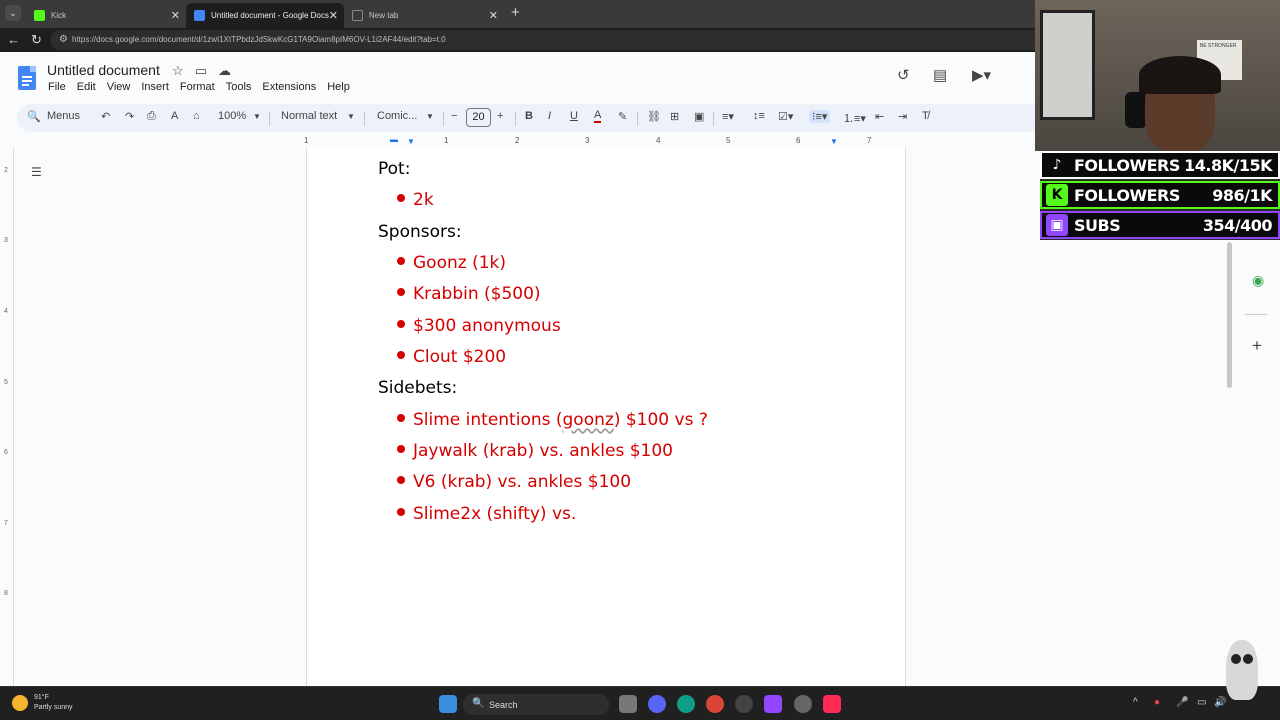 Image resolution: width=1280 pixels, height=720 pixels. What do you see at coordinates (63, 39) in the screenshot?
I see `site-info-icon: ⚙` at bounding box center [63, 39].